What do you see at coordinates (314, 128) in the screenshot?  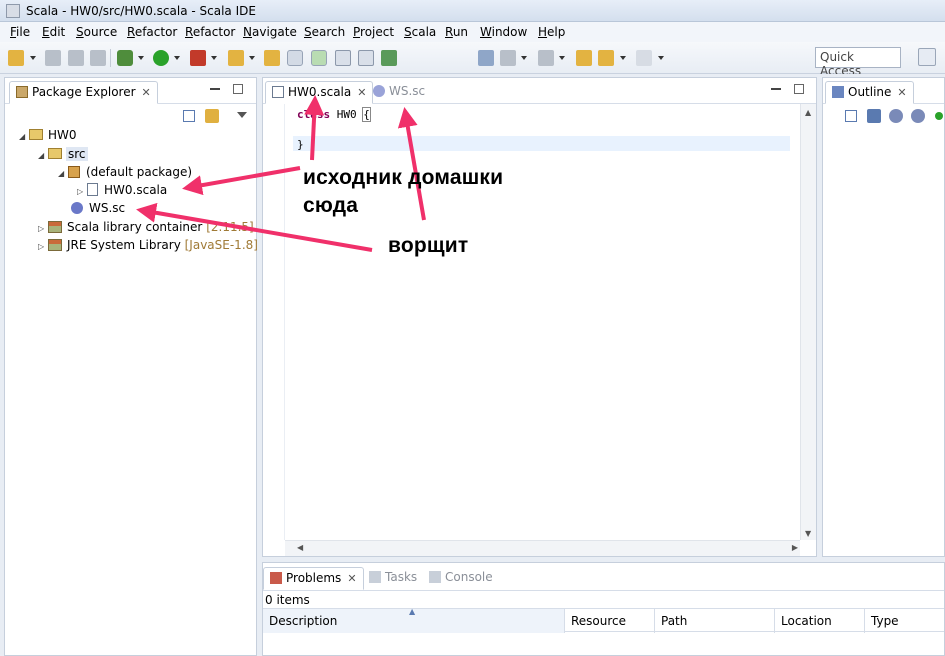 I see `arrow-to-hw0-tab` at bounding box center [314, 128].